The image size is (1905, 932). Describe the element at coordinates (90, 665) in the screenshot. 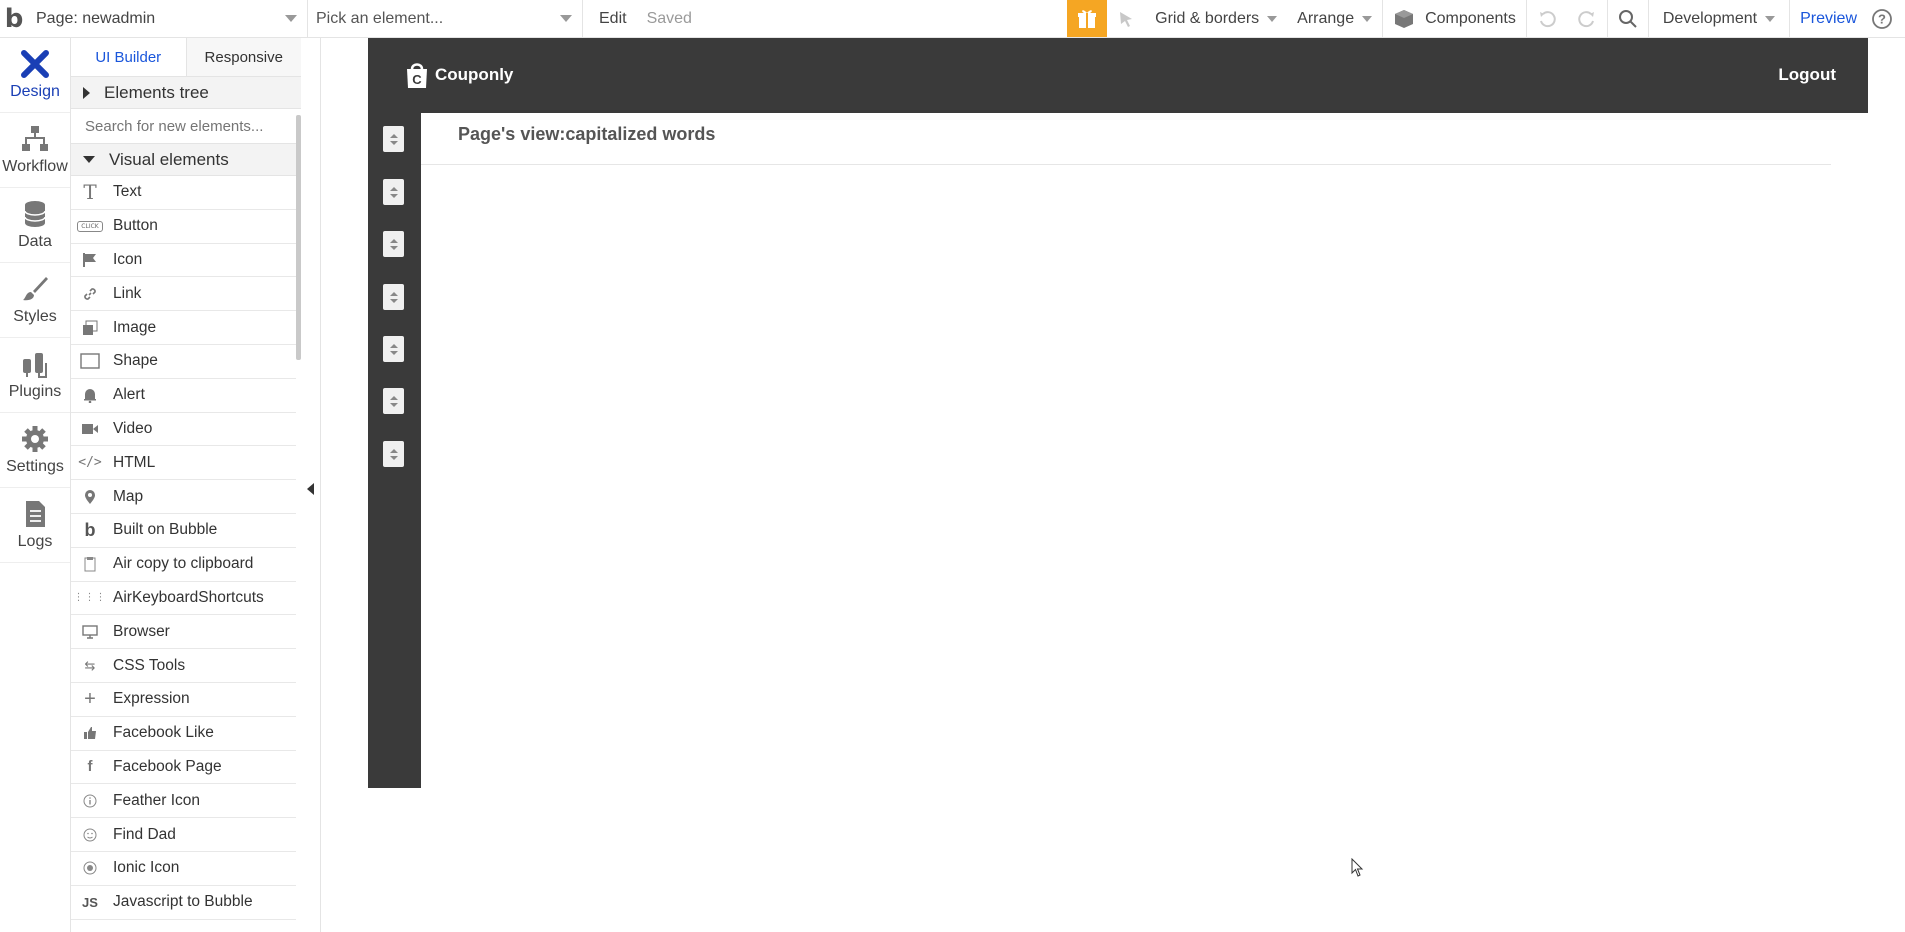

I see `css-icon: ⇆` at that location.